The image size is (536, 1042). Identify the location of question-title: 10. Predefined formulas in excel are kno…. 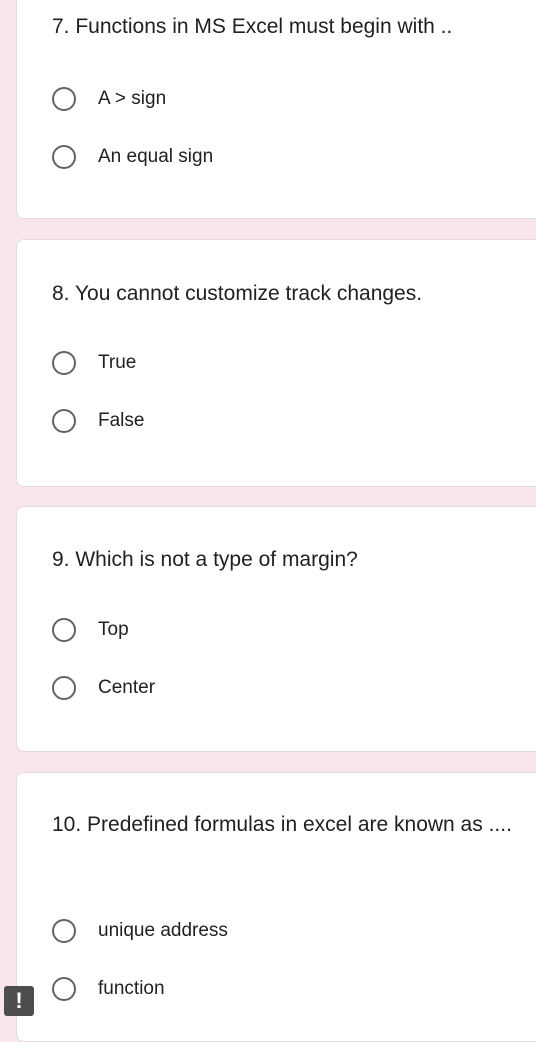
(282, 824).